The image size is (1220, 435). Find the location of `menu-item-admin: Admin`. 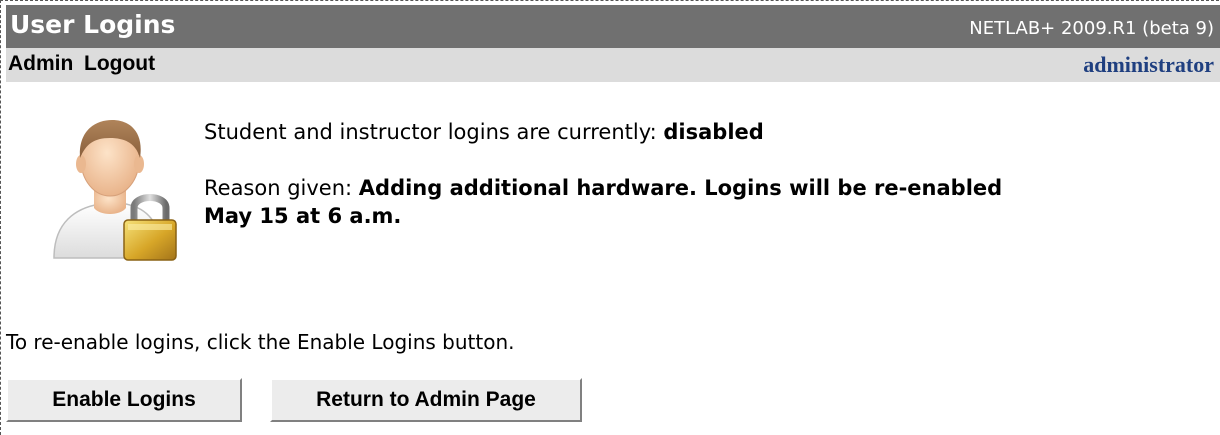

menu-item-admin: Admin is located at coordinates (40, 64).